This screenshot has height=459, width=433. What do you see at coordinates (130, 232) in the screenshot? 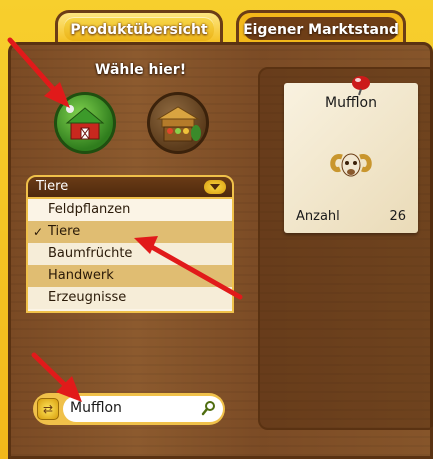
I see `dropdown-option-tiere: ✓ Tiere` at bounding box center [130, 232].